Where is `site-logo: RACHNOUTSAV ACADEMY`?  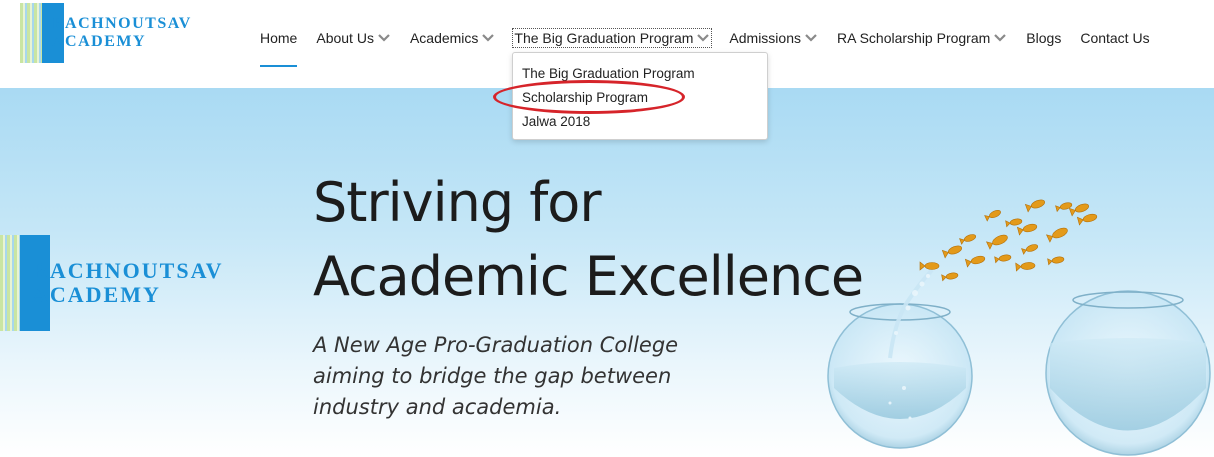
site-logo: RACHNOUTSAV ACADEMY is located at coordinates (105, 33).